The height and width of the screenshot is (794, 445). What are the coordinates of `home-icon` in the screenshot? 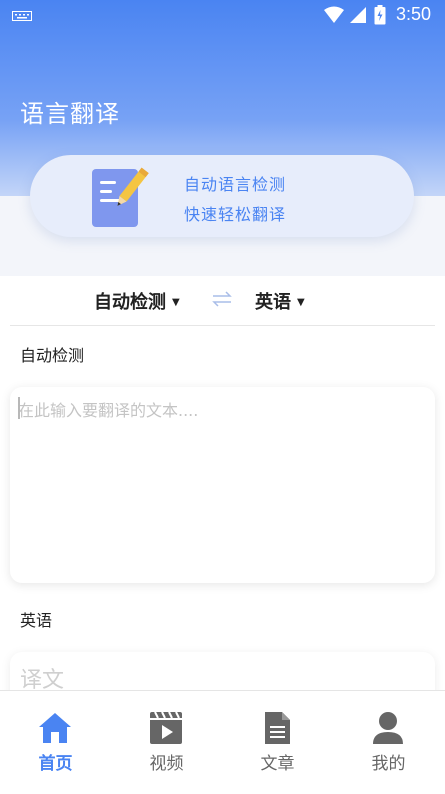 It's located at (55, 728).